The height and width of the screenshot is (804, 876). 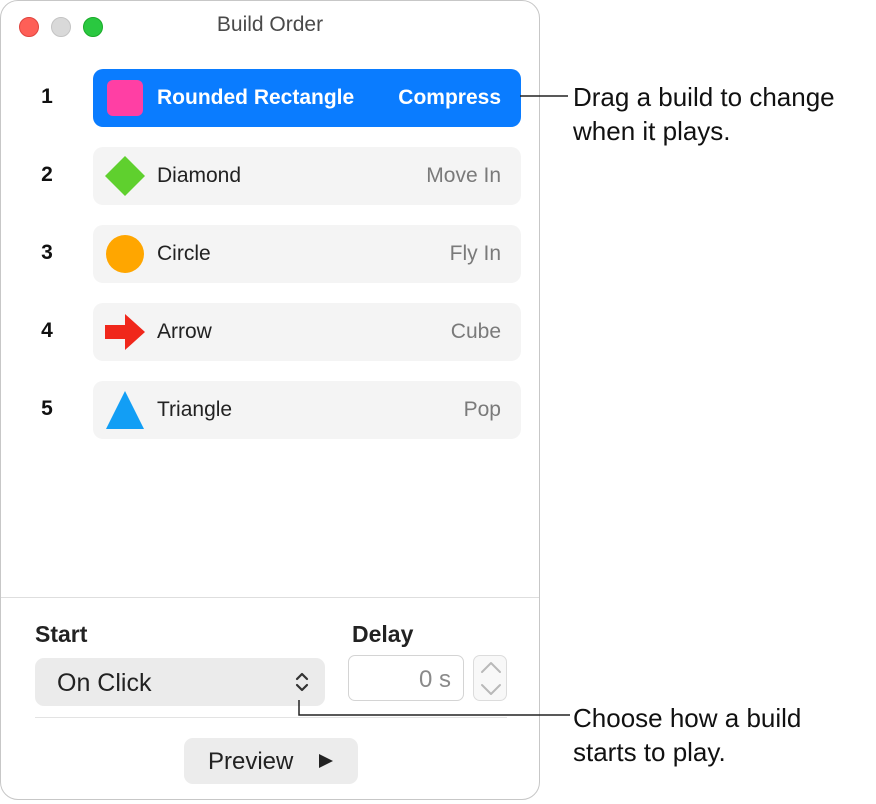 I want to click on stepper-up-button, so click(x=490, y=667).